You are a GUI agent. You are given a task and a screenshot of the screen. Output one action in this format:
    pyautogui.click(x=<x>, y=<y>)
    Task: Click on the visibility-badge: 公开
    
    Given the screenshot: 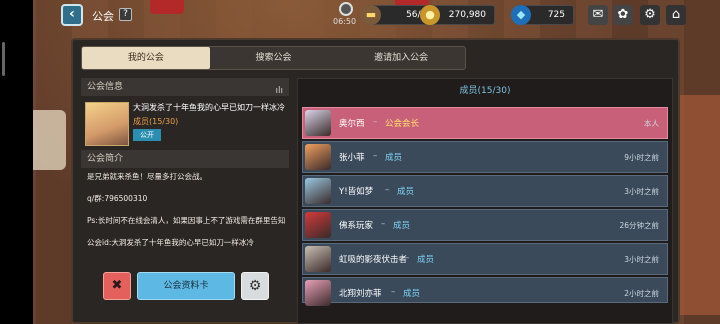 What is the action you would take?
    pyautogui.click(x=147, y=135)
    